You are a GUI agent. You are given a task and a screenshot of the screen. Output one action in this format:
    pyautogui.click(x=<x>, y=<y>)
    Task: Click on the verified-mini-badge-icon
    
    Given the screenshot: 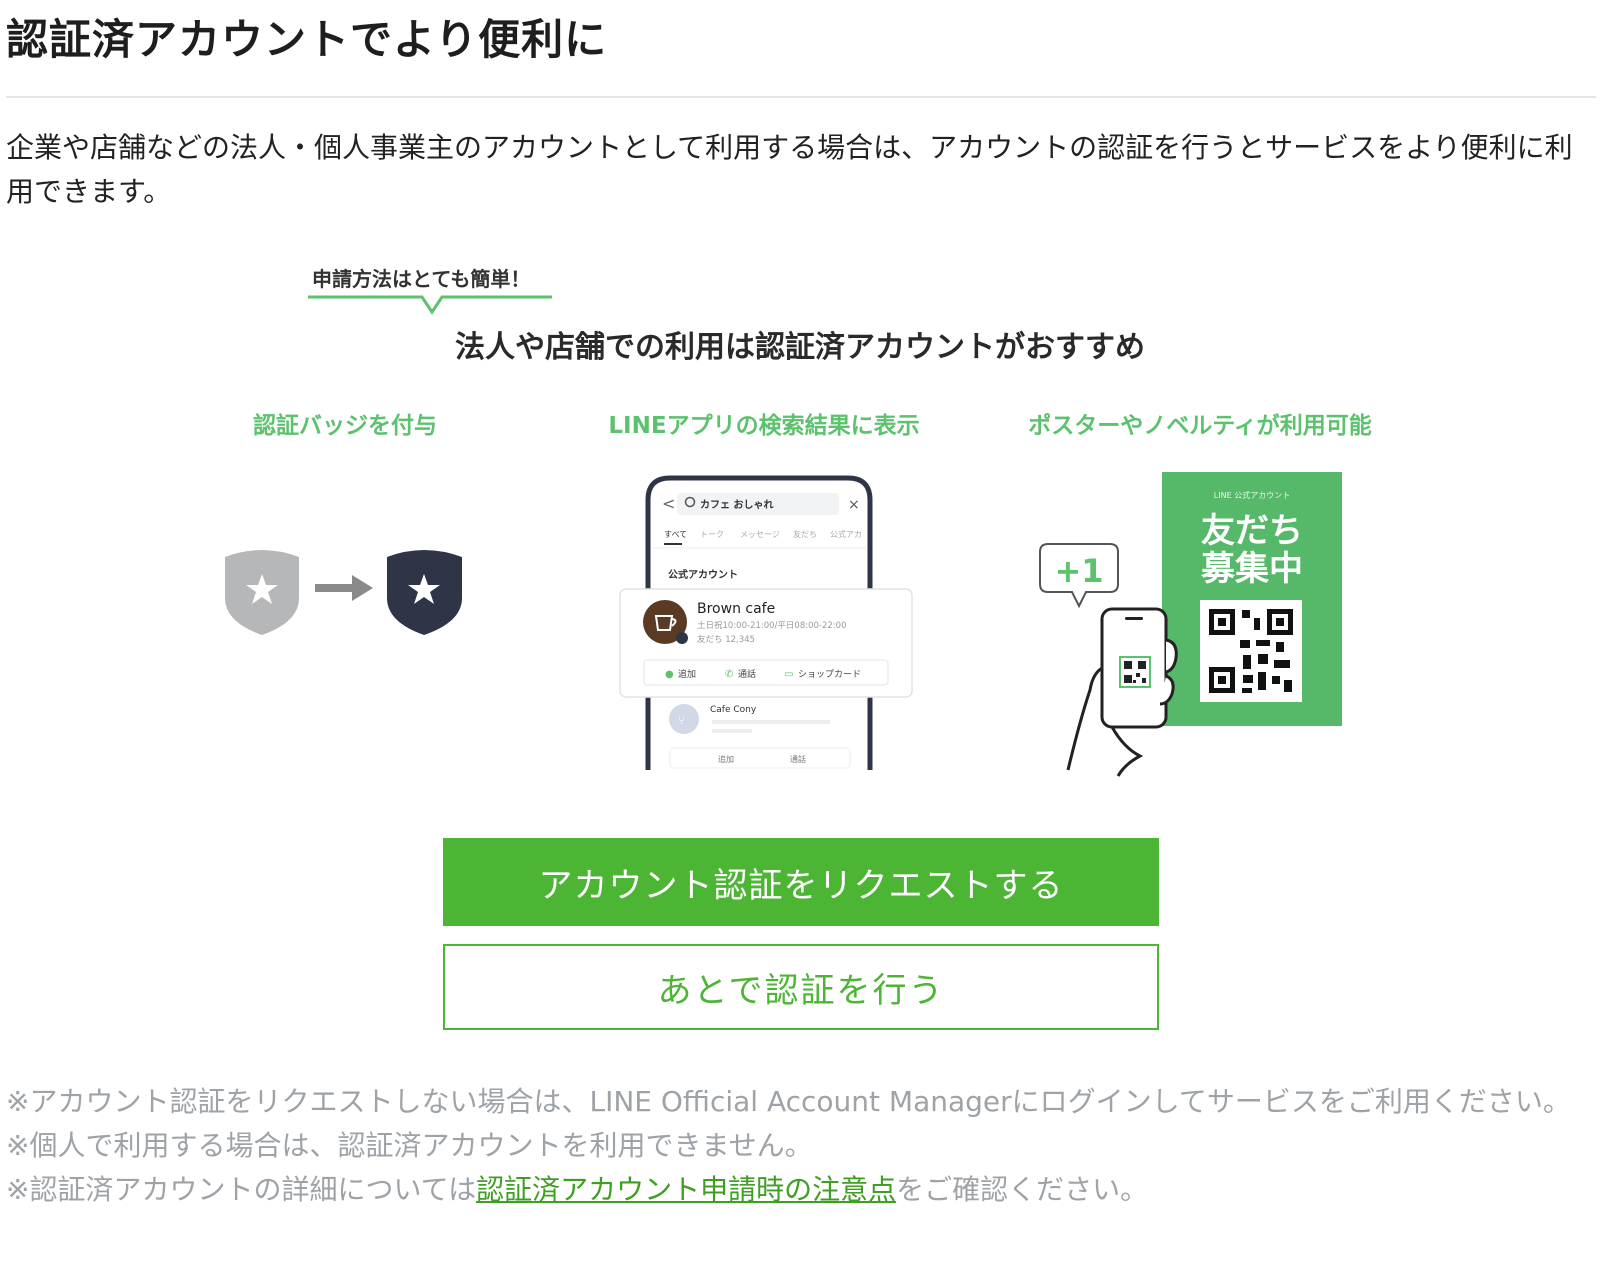 What is the action you would take?
    pyautogui.click(x=682, y=638)
    